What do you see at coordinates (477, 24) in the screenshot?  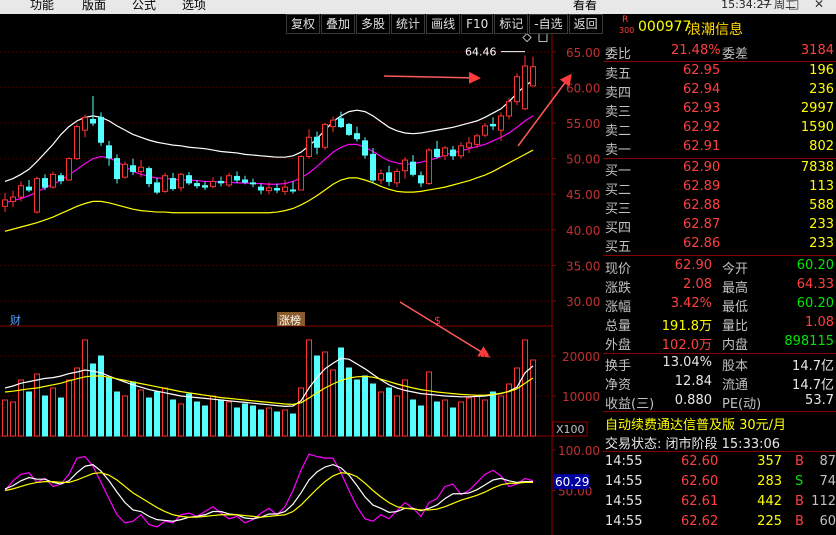 I see `toolbar-f10-button: F10` at bounding box center [477, 24].